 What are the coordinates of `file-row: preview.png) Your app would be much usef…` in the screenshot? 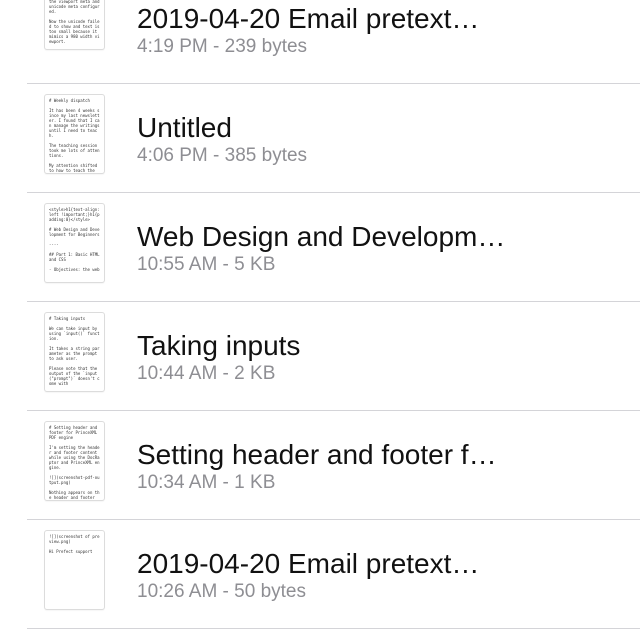 It's located at (320, 42).